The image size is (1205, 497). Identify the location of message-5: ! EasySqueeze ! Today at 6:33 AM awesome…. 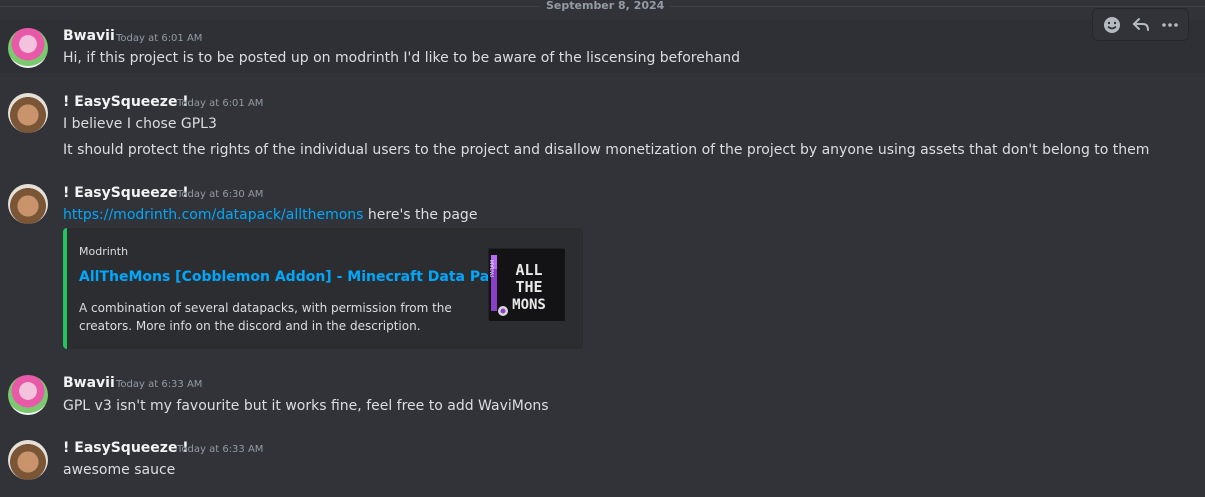
(602, 462).